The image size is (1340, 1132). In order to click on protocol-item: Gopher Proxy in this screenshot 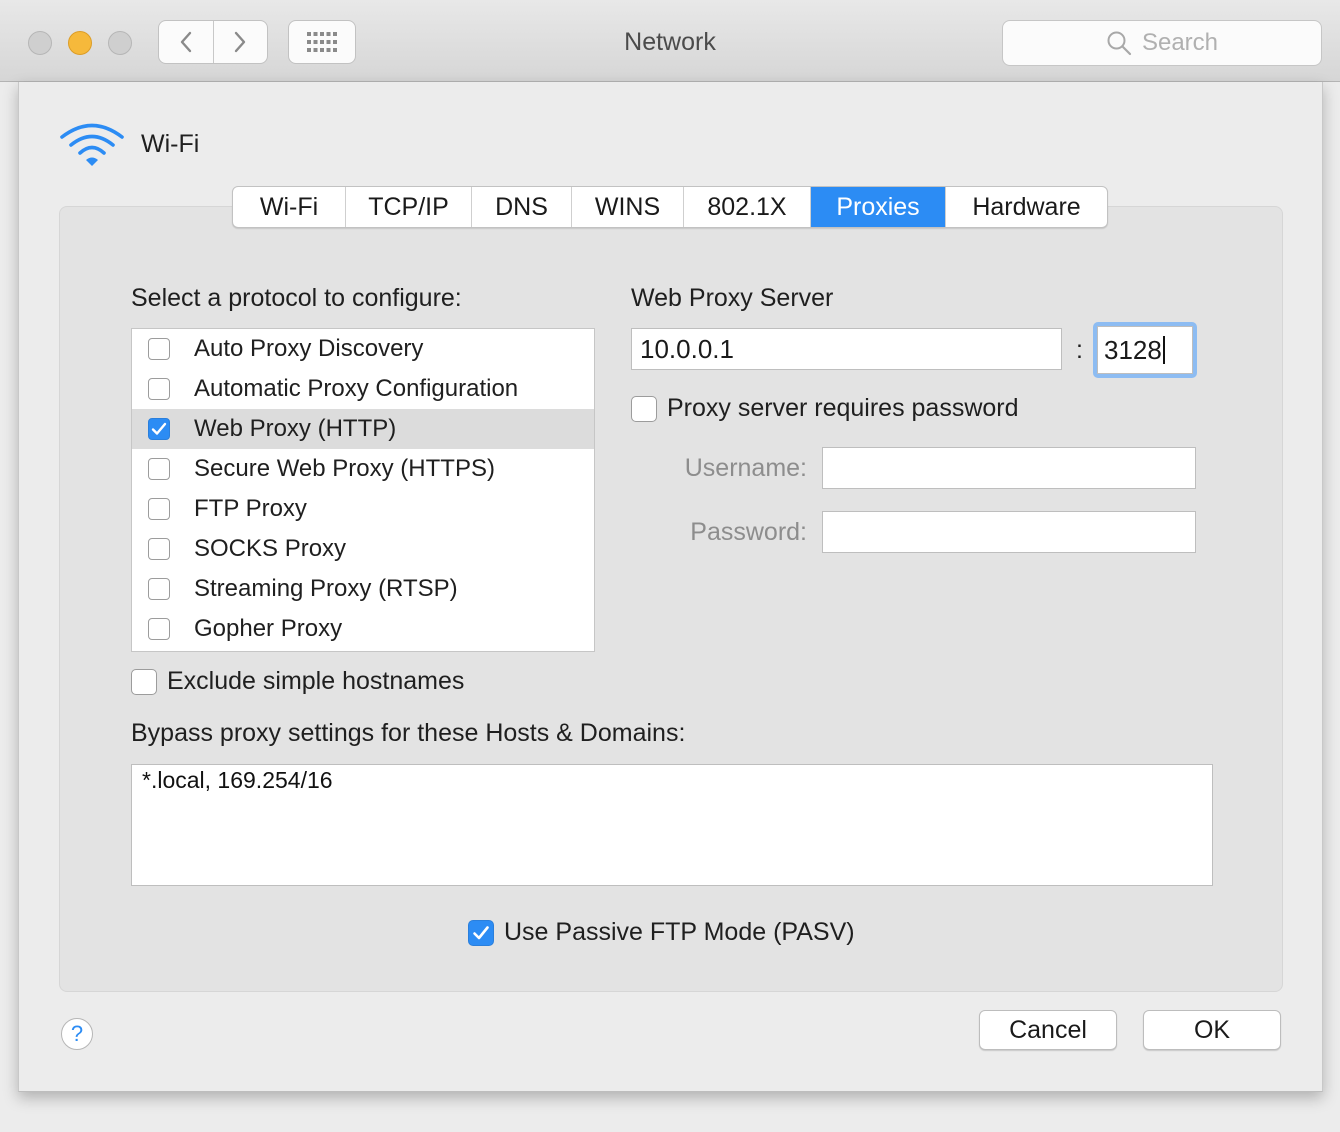, I will do `click(363, 629)`.